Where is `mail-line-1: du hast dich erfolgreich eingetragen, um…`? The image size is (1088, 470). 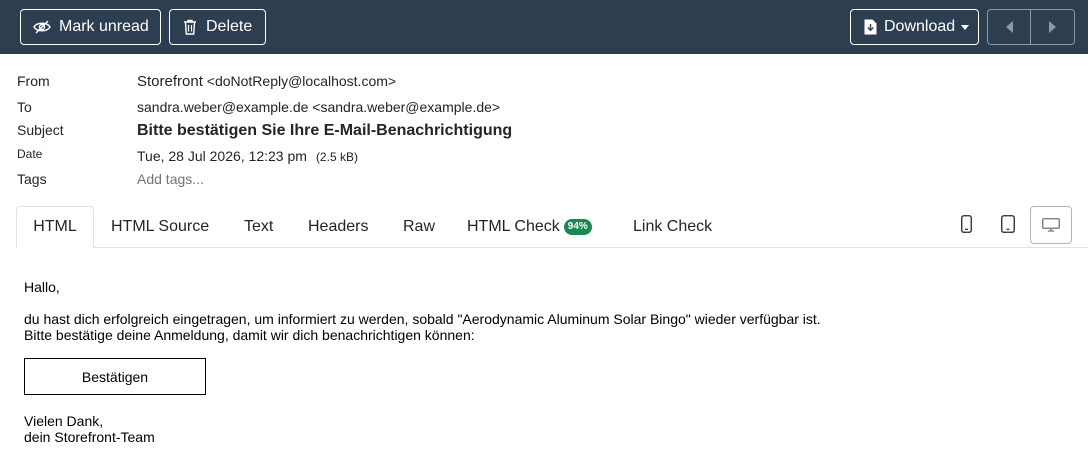
mail-line-1: du hast dich erfolgreich eingetragen, um… is located at coordinates (422, 319).